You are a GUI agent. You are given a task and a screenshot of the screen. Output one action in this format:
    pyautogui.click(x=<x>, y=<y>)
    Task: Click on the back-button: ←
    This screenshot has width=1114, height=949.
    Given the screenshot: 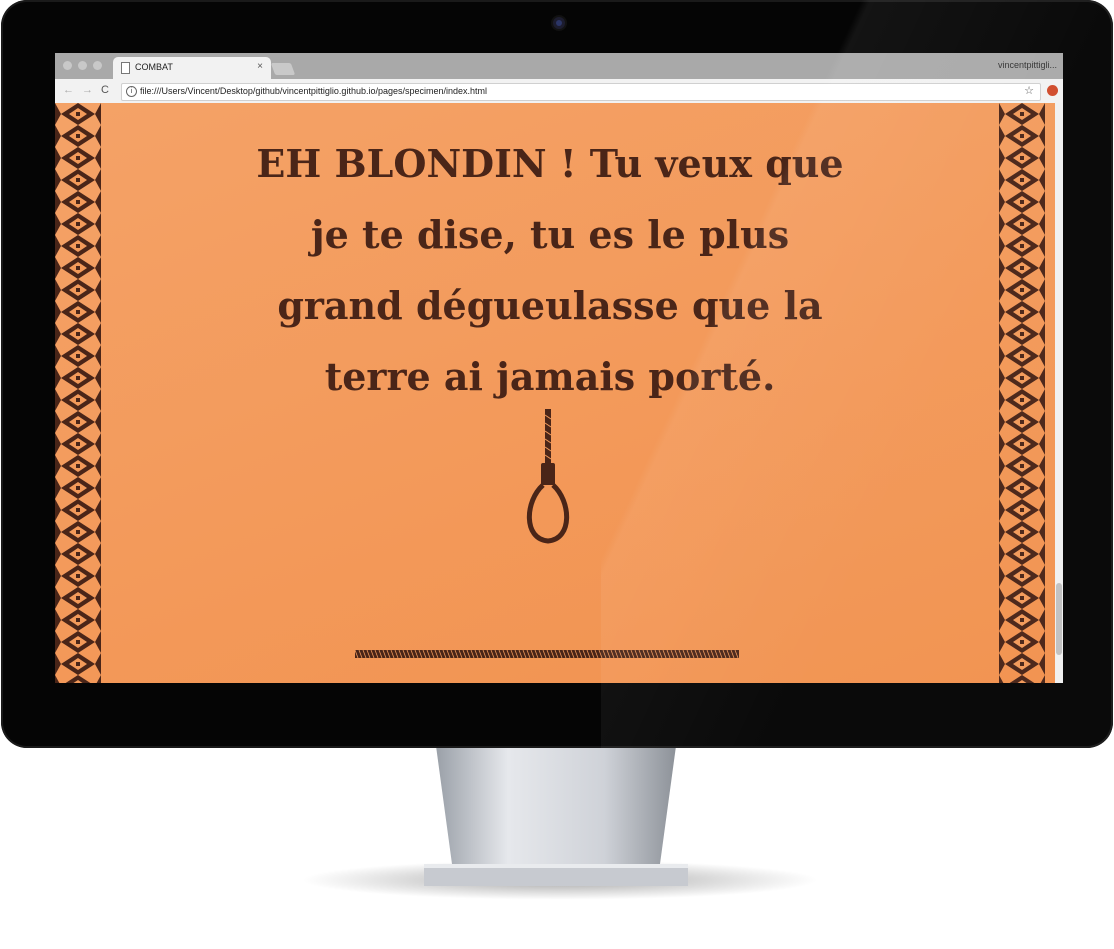 What is the action you would take?
    pyautogui.click(x=68, y=90)
    